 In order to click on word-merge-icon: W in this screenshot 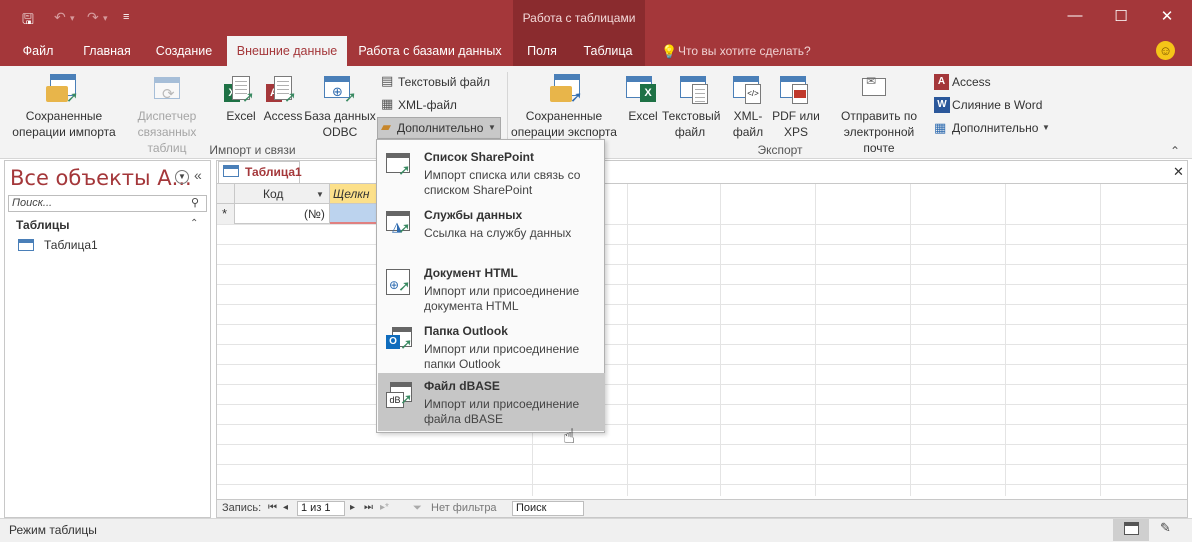, I will do `click(942, 105)`.